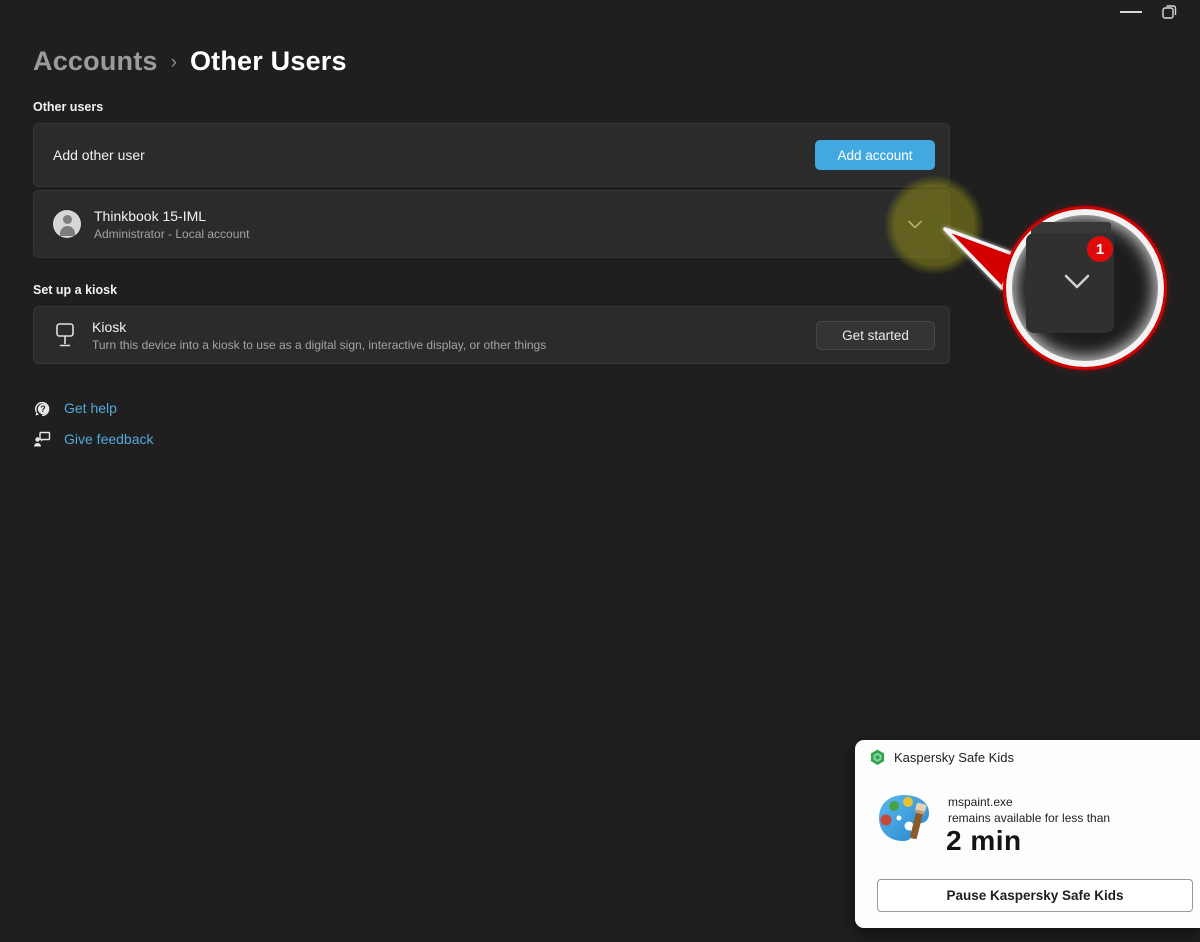 The image size is (1200, 942). I want to click on notification-process-name: mspaint.exe, so click(980, 802).